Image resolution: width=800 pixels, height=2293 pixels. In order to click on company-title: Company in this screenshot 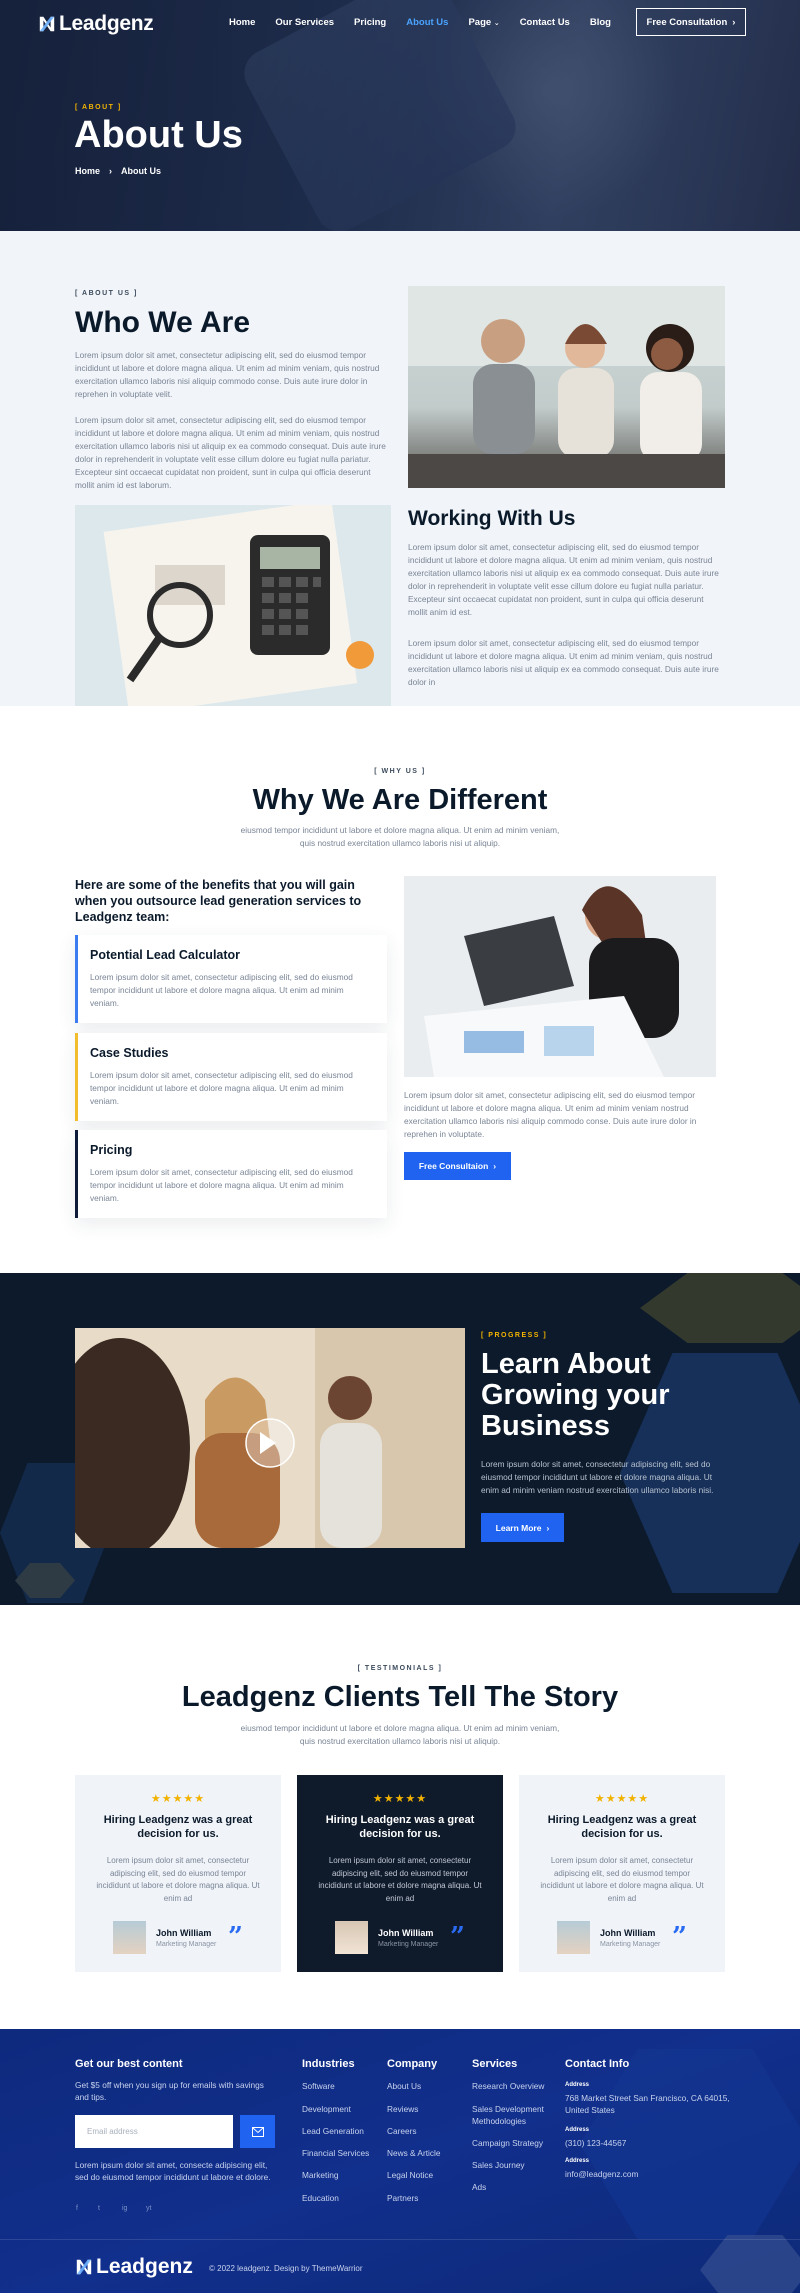, I will do `click(412, 2064)`.